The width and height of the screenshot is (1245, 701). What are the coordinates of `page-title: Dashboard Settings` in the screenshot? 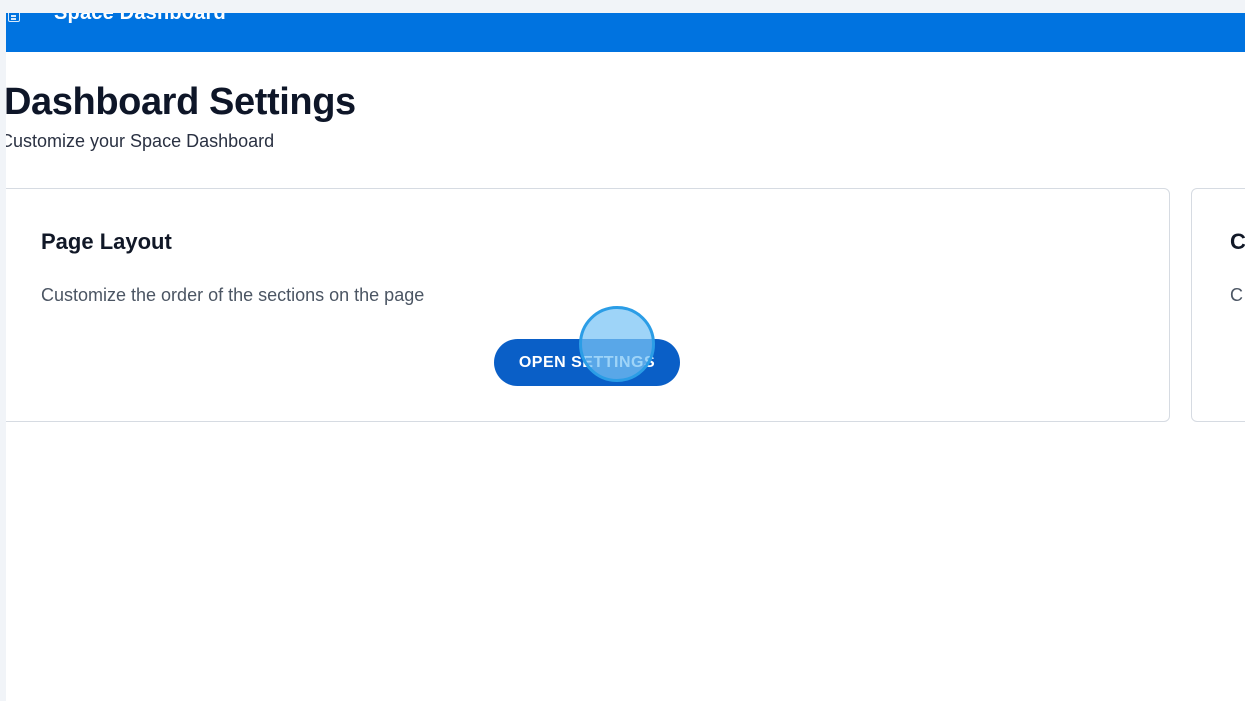 It's located at (181, 102).